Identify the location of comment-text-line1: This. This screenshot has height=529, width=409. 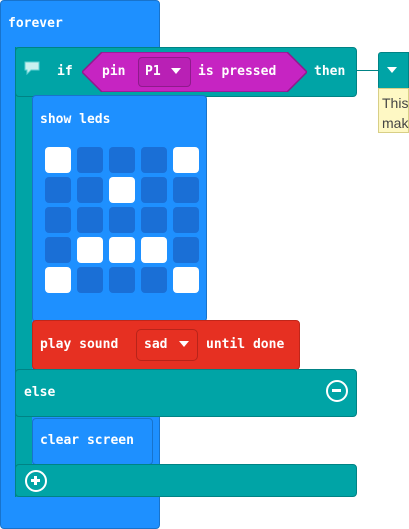
(395, 103).